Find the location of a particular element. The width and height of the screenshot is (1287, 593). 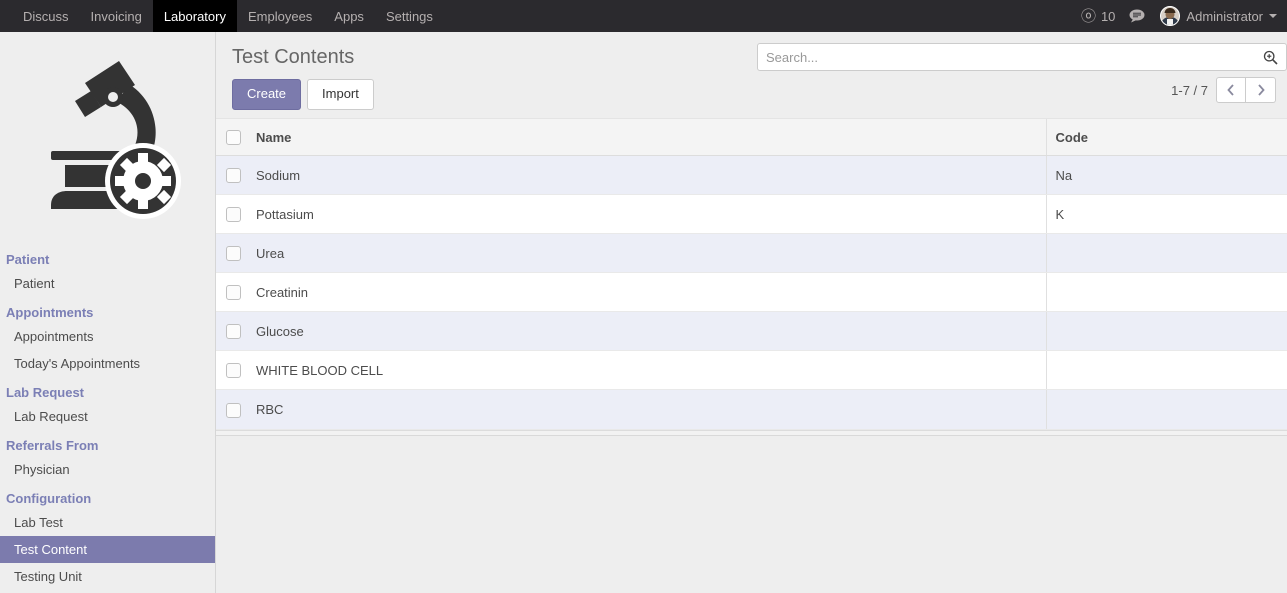

nav-item-employees: Employees is located at coordinates (280, 16).